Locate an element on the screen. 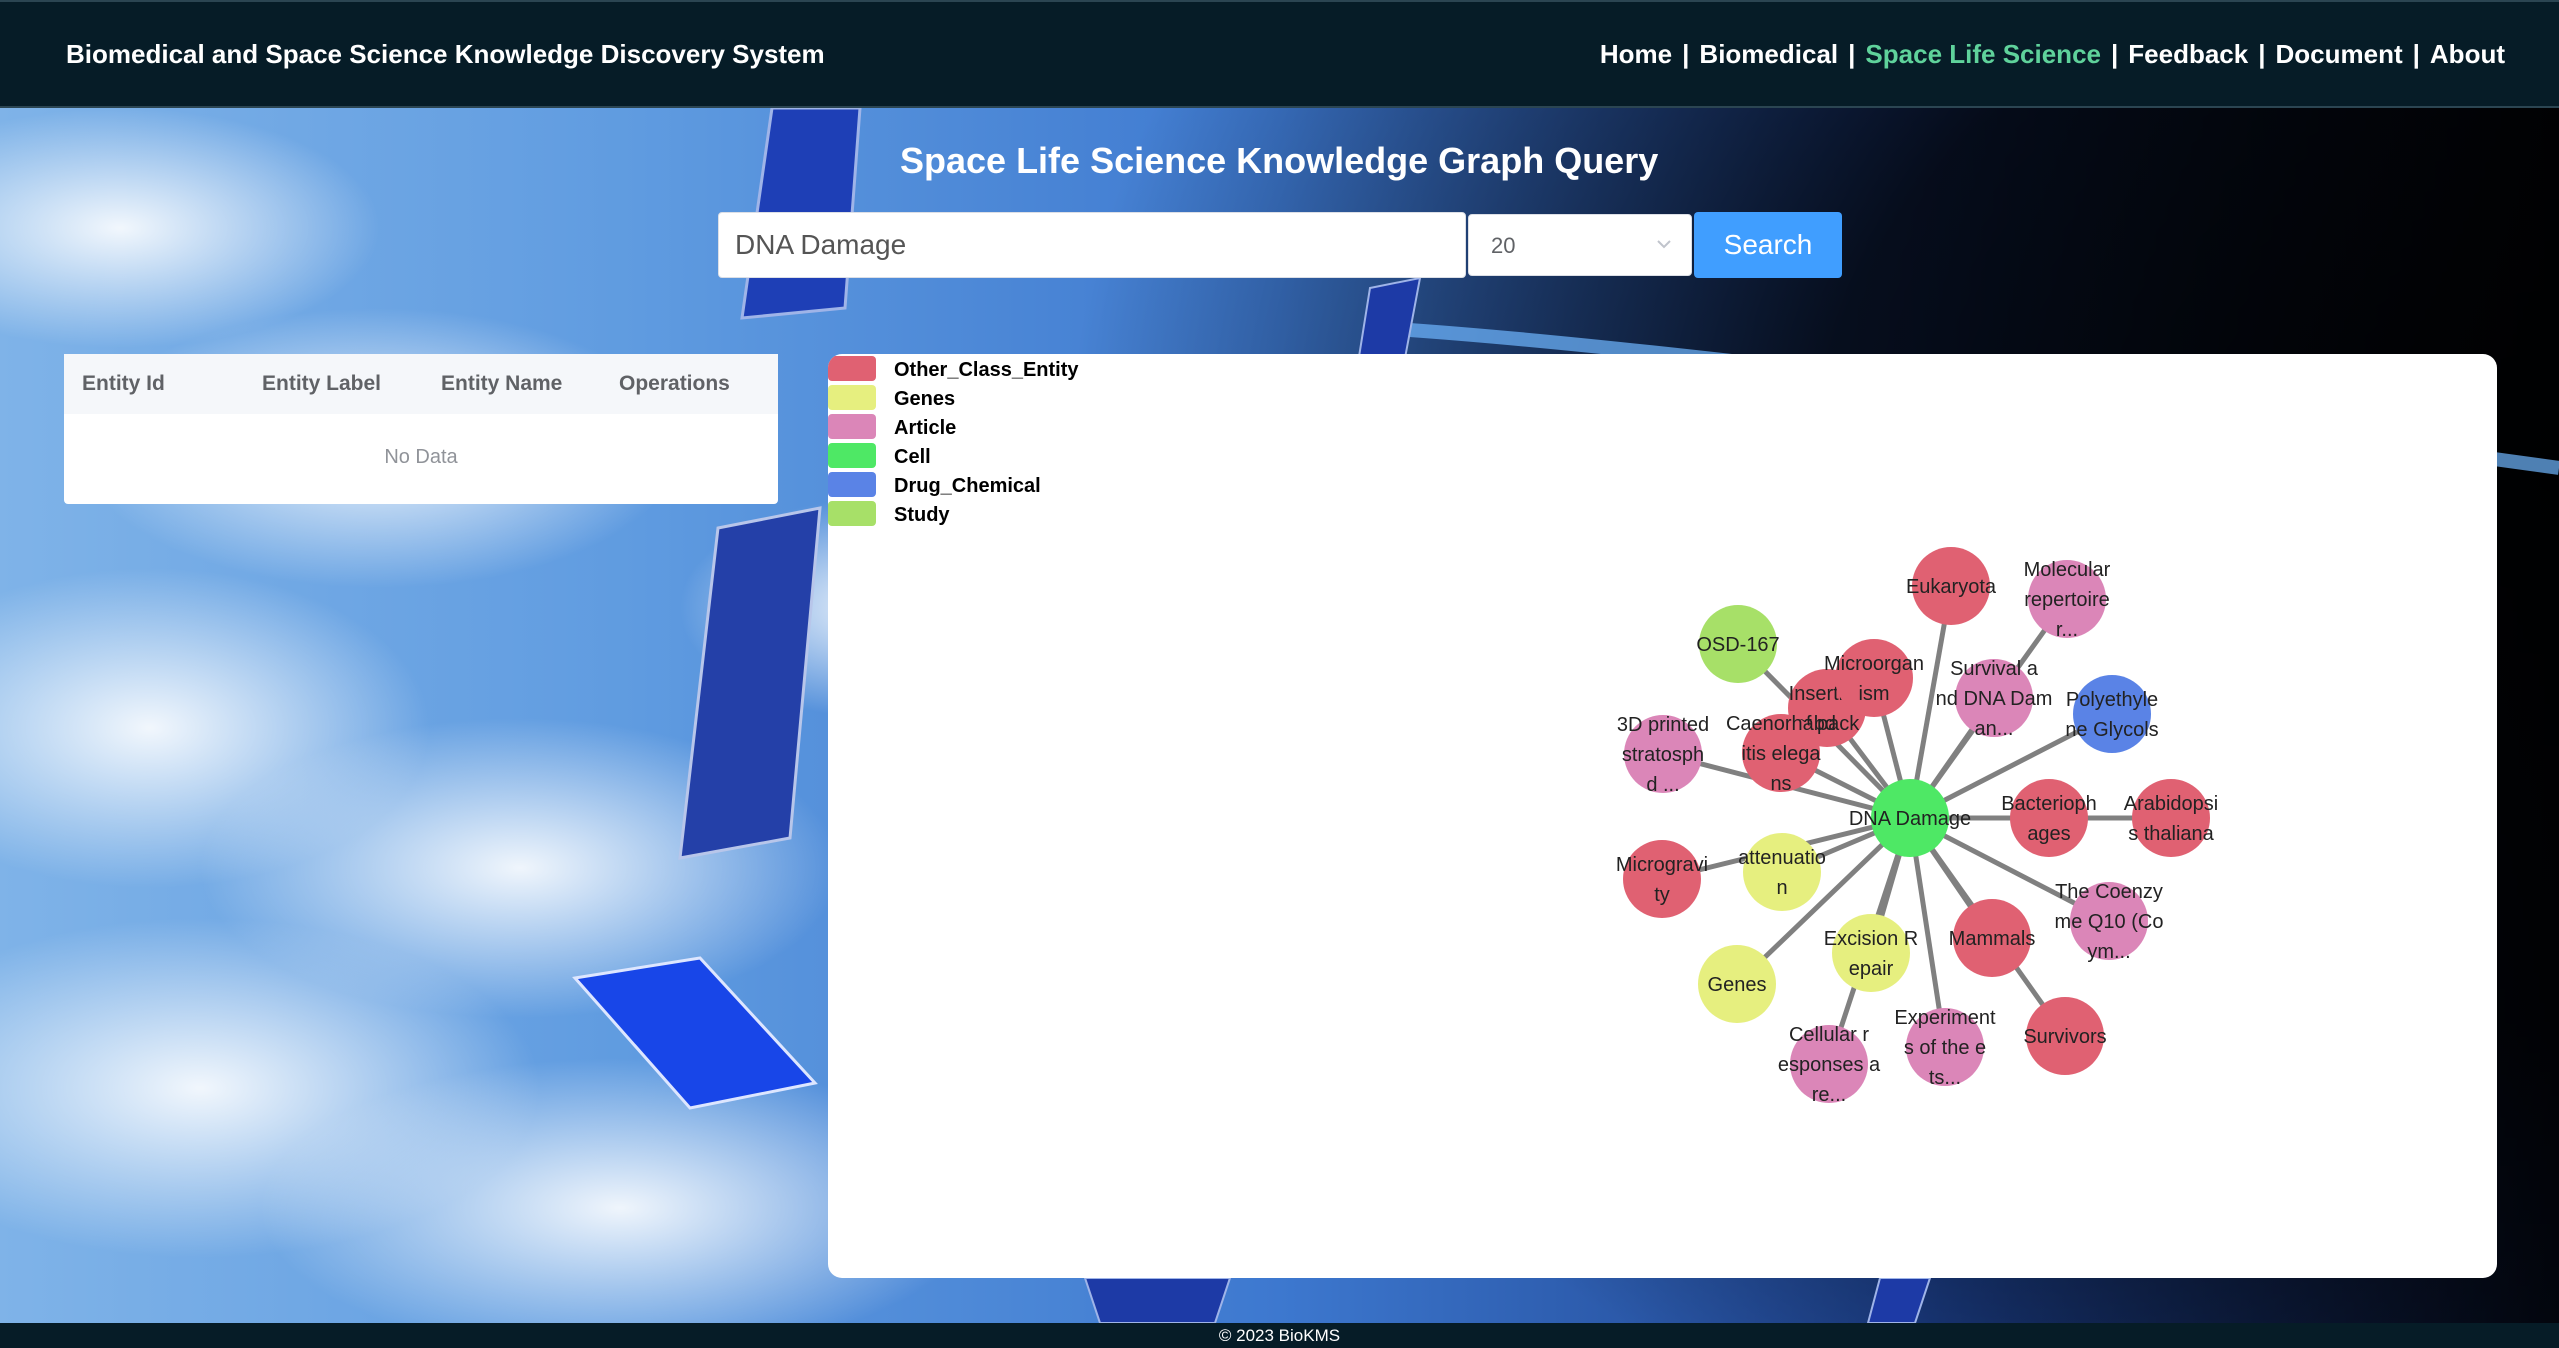 This screenshot has height=1348, width=2559. page-title: Space Life Science Knowledge Graph Query is located at coordinates (1279, 160).